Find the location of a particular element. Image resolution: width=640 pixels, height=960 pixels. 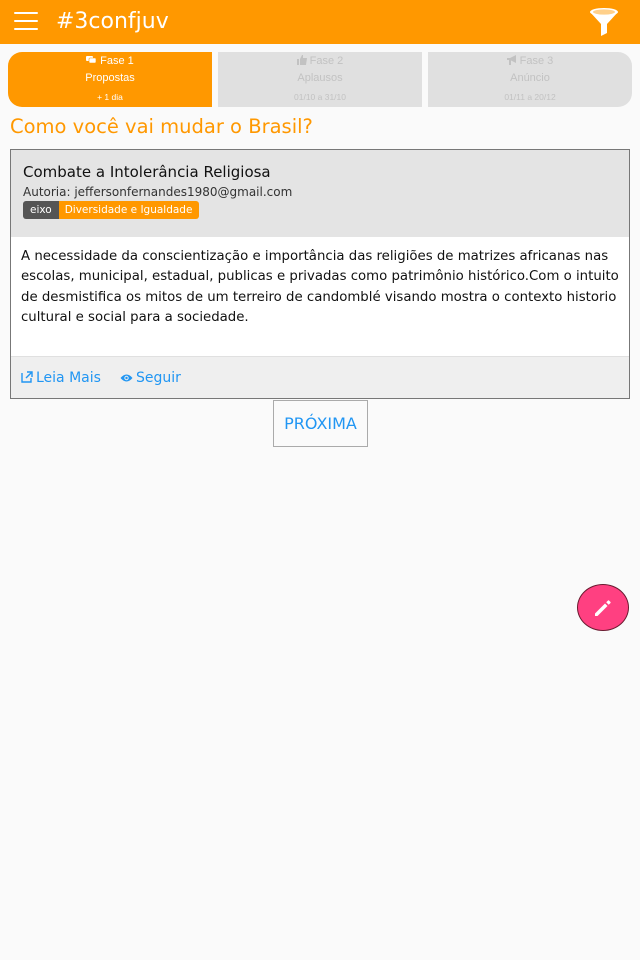

phase-name: Fase 2 is located at coordinates (326, 61).